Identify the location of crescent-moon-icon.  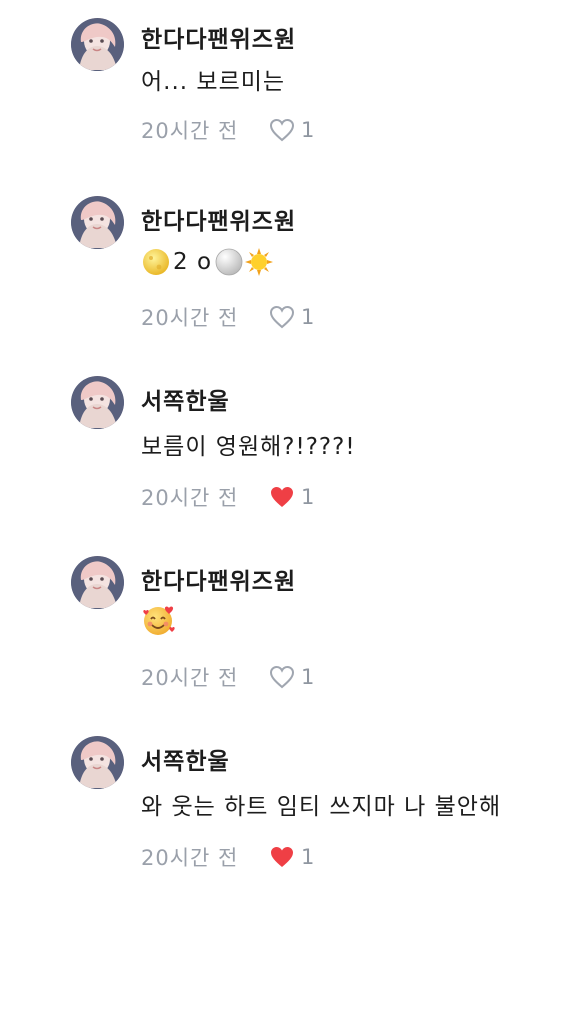
(156, 262).